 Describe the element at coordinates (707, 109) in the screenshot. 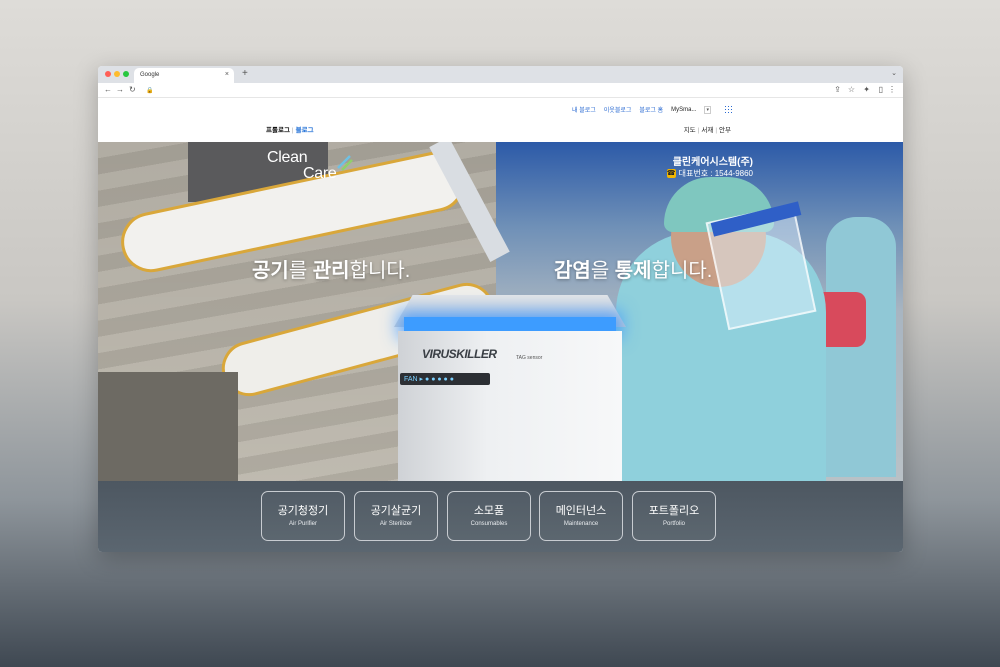

I see `user-menu-caret-icon: ▾` at that location.